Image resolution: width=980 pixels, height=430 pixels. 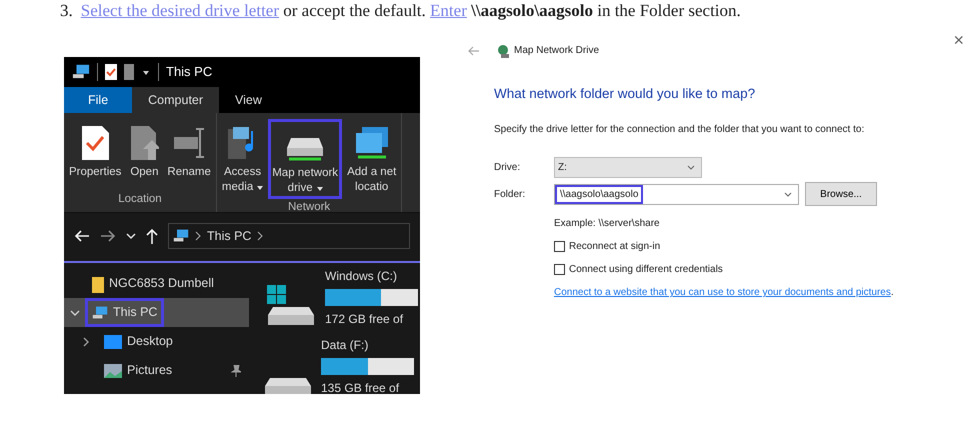 I want to click on breadcrumb: This PC, so click(x=229, y=236).